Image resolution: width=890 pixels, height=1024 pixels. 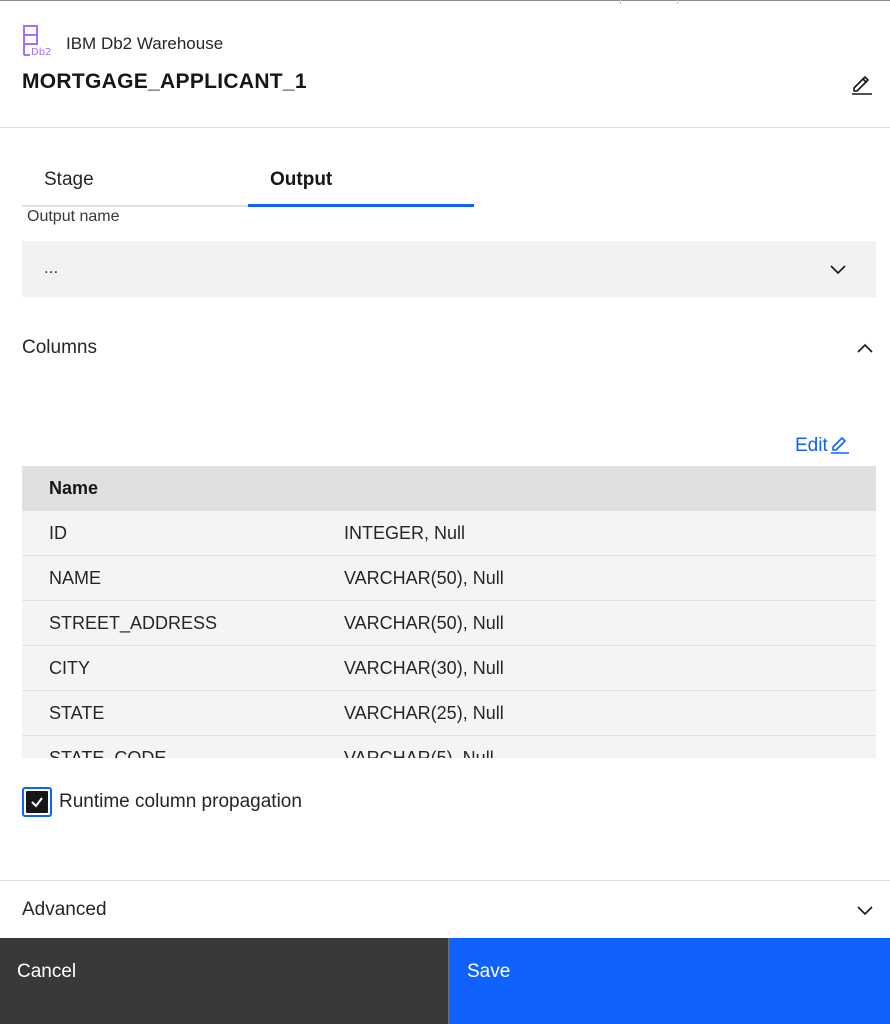 I want to click on product-brand: Db2 IBM Db2 Warehouse, so click(x=122, y=43).